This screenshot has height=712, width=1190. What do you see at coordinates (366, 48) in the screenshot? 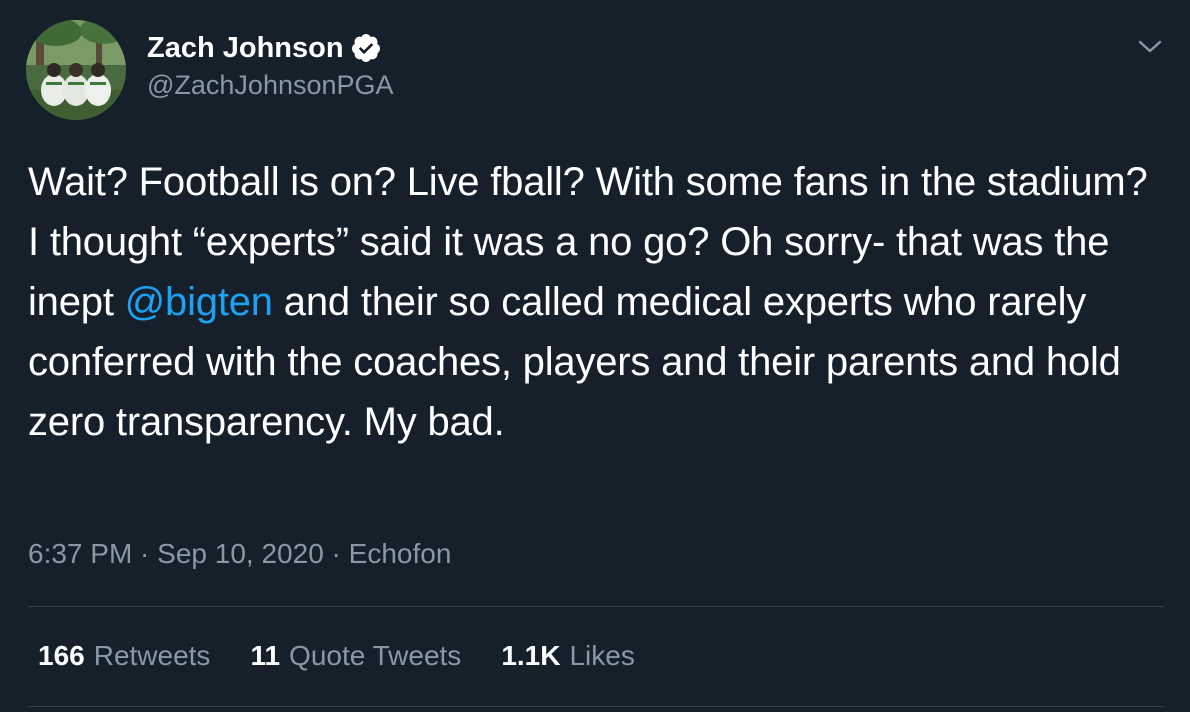
I see `verified-badge-icon` at bounding box center [366, 48].